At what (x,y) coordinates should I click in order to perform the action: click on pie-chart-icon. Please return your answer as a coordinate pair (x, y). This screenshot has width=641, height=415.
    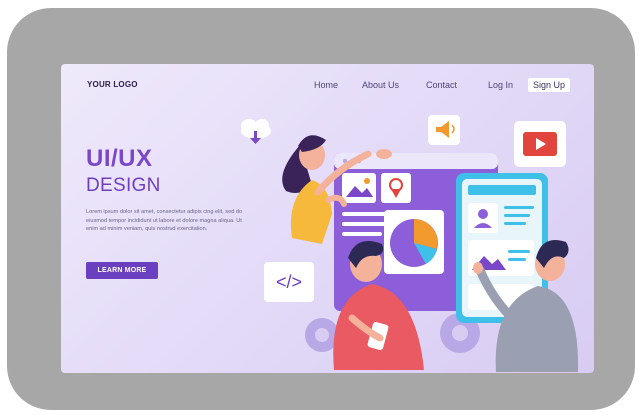
    Looking at the image, I should click on (414, 243).